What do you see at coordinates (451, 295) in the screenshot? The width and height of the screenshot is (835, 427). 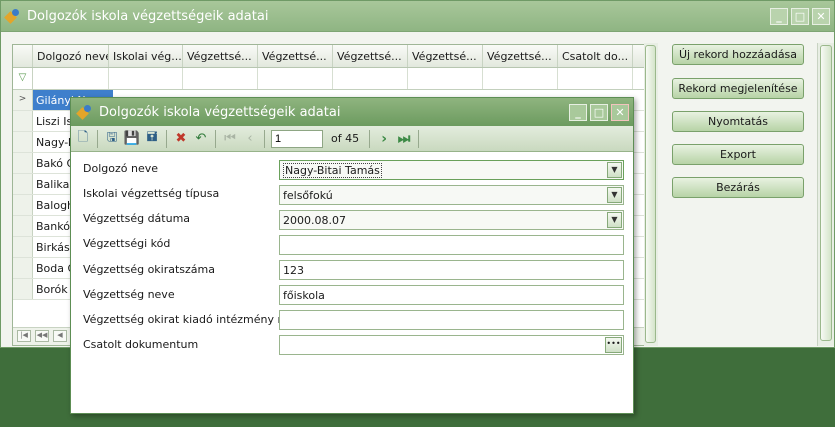 I see `edu-name-field: főiskola` at bounding box center [451, 295].